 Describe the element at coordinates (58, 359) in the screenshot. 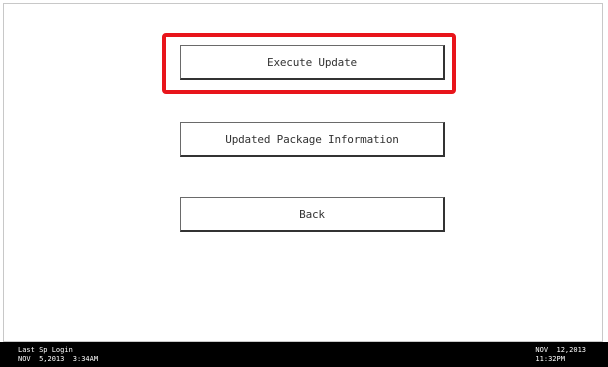

I see `last-login-datetime: NOV 5,2013 3:34AM` at that location.